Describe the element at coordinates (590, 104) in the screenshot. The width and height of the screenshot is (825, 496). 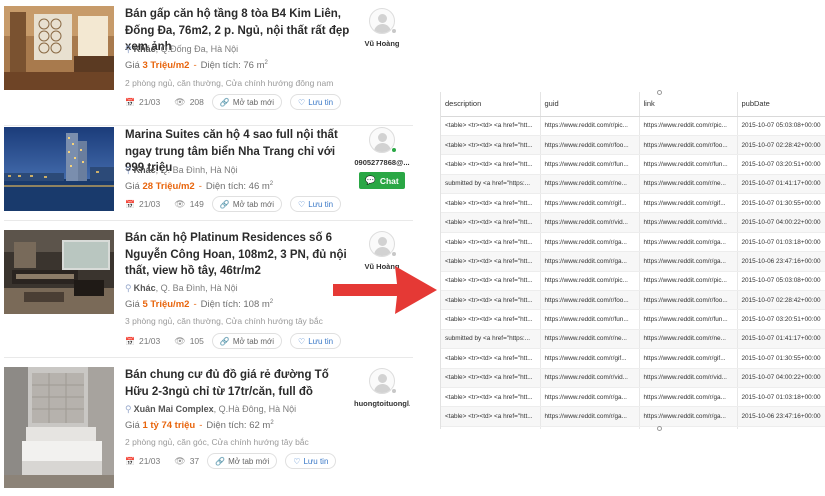
I see `column-header-guid: guid` at that location.